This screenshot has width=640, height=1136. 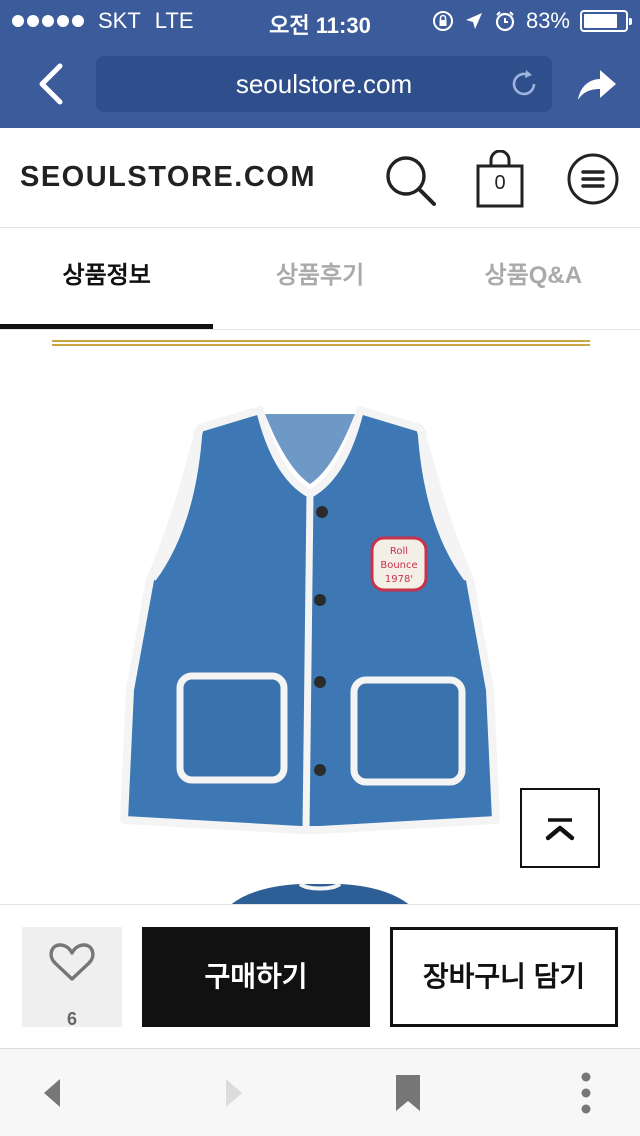 What do you see at coordinates (399, 579) in the screenshot?
I see `patch-text-line3: 1978'` at bounding box center [399, 579].